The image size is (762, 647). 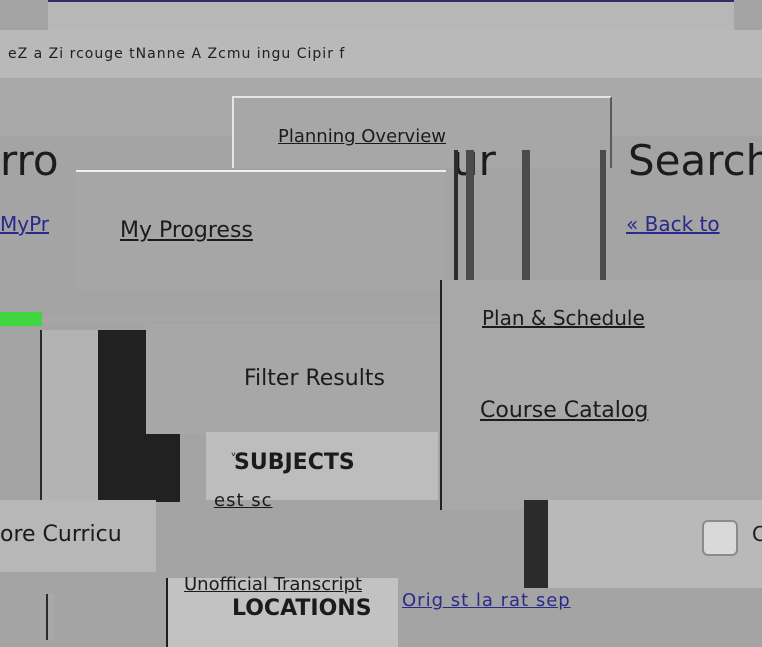 What do you see at coordinates (695, 160) in the screenshot?
I see `heading-right-fragment: Search` at bounding box center [695, 160].